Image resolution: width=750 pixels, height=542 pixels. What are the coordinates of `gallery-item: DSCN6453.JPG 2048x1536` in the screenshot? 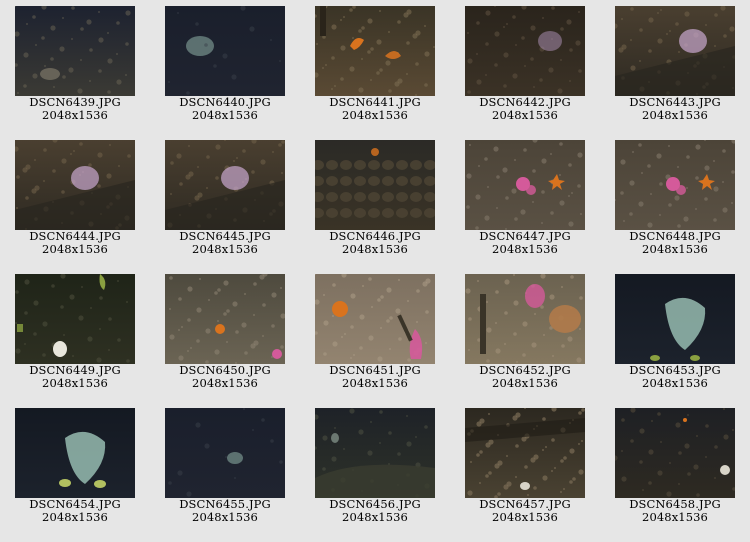 It's located at (675, 335).